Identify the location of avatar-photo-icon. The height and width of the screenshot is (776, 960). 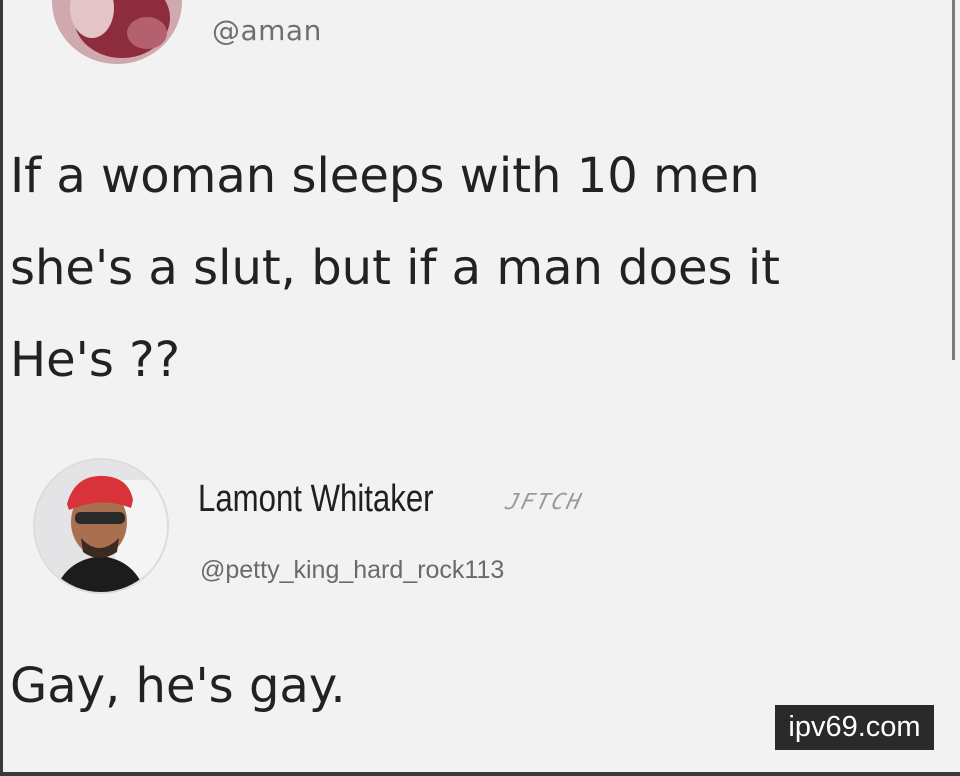
(117, 32).